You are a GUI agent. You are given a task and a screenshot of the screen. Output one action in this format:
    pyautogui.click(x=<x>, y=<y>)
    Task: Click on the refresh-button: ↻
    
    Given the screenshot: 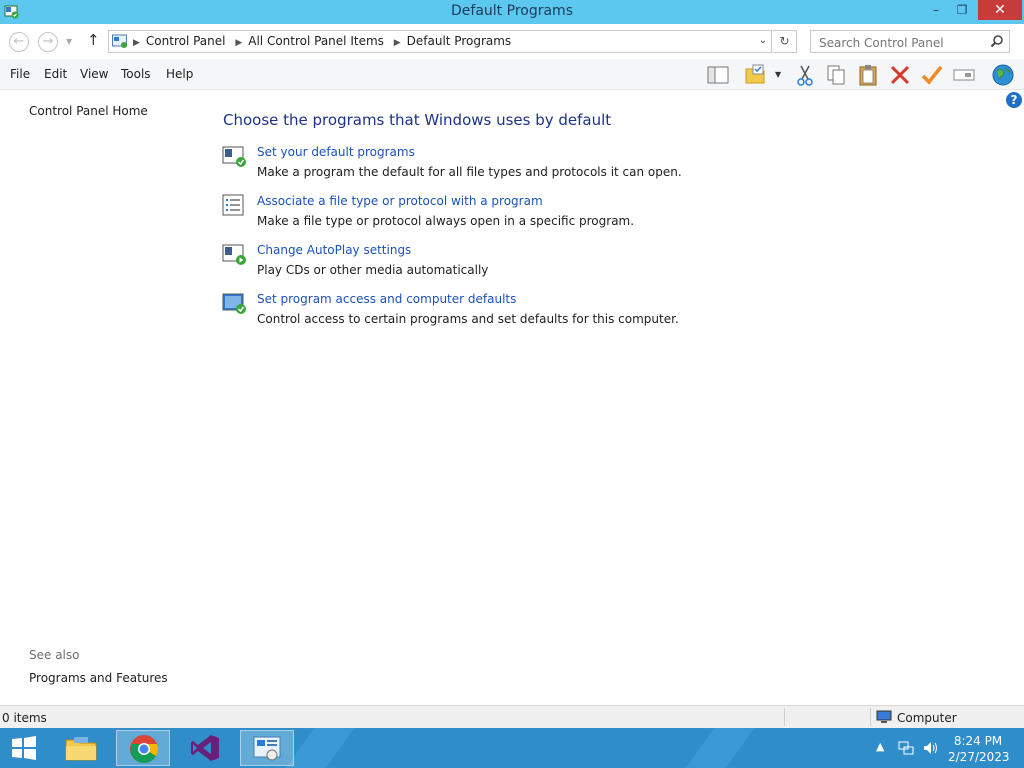 What is the action you would take?
    pyautogui.click(x=785, y=41)
    